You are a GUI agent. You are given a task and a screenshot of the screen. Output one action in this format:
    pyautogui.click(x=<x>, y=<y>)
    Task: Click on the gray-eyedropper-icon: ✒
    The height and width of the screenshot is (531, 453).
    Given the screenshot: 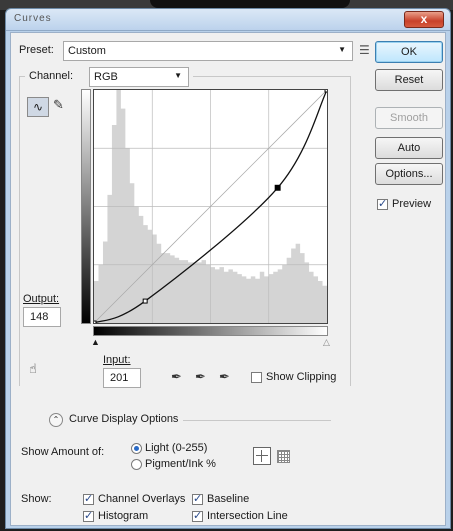 What is the action you would take?
    pyautogui.click(x=200, y=377)
    